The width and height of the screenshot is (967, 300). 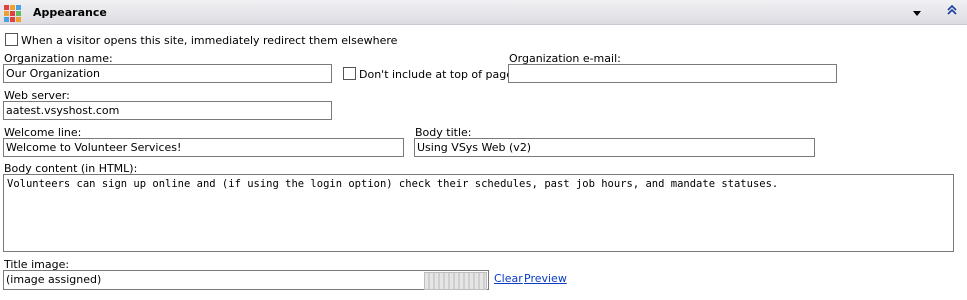 What do you see at coordinates (246, 280) in the screenshot?
I see `title-image-field: (image assigned)` at bounding box center [246, 280].